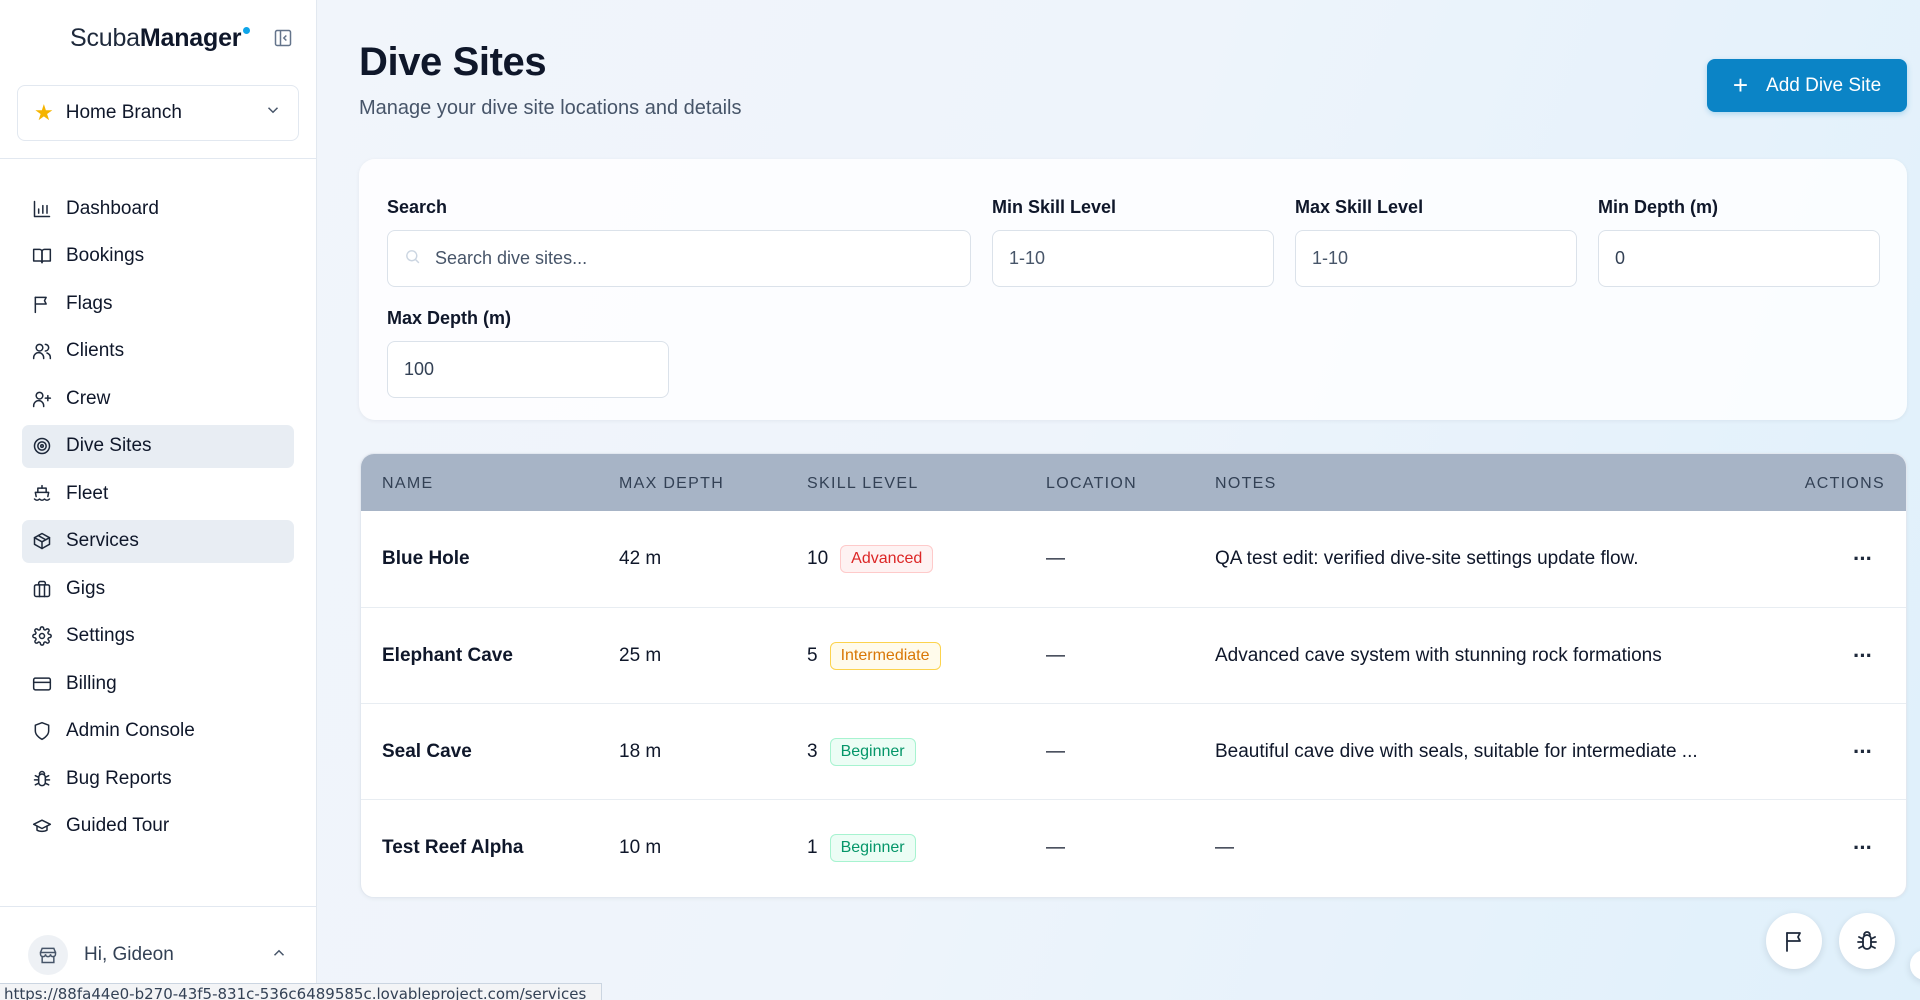 The image size is (1920, 1000). What do you see at coordinates (1133, 847) in the screenshot?
I see `table-row: Test Reef Alpha 10 m 1 Beginner — — ···` at bounding box center [1133, 847].